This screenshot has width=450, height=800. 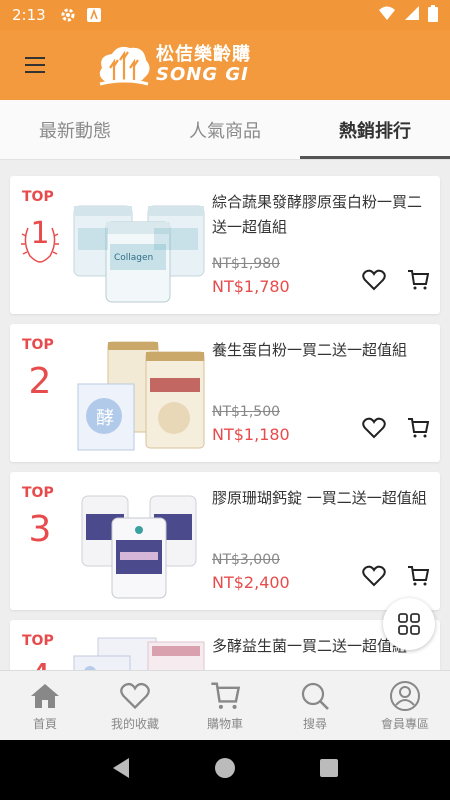 I want to click on nav-home-label: 首頁, so click(x=44, y=724).